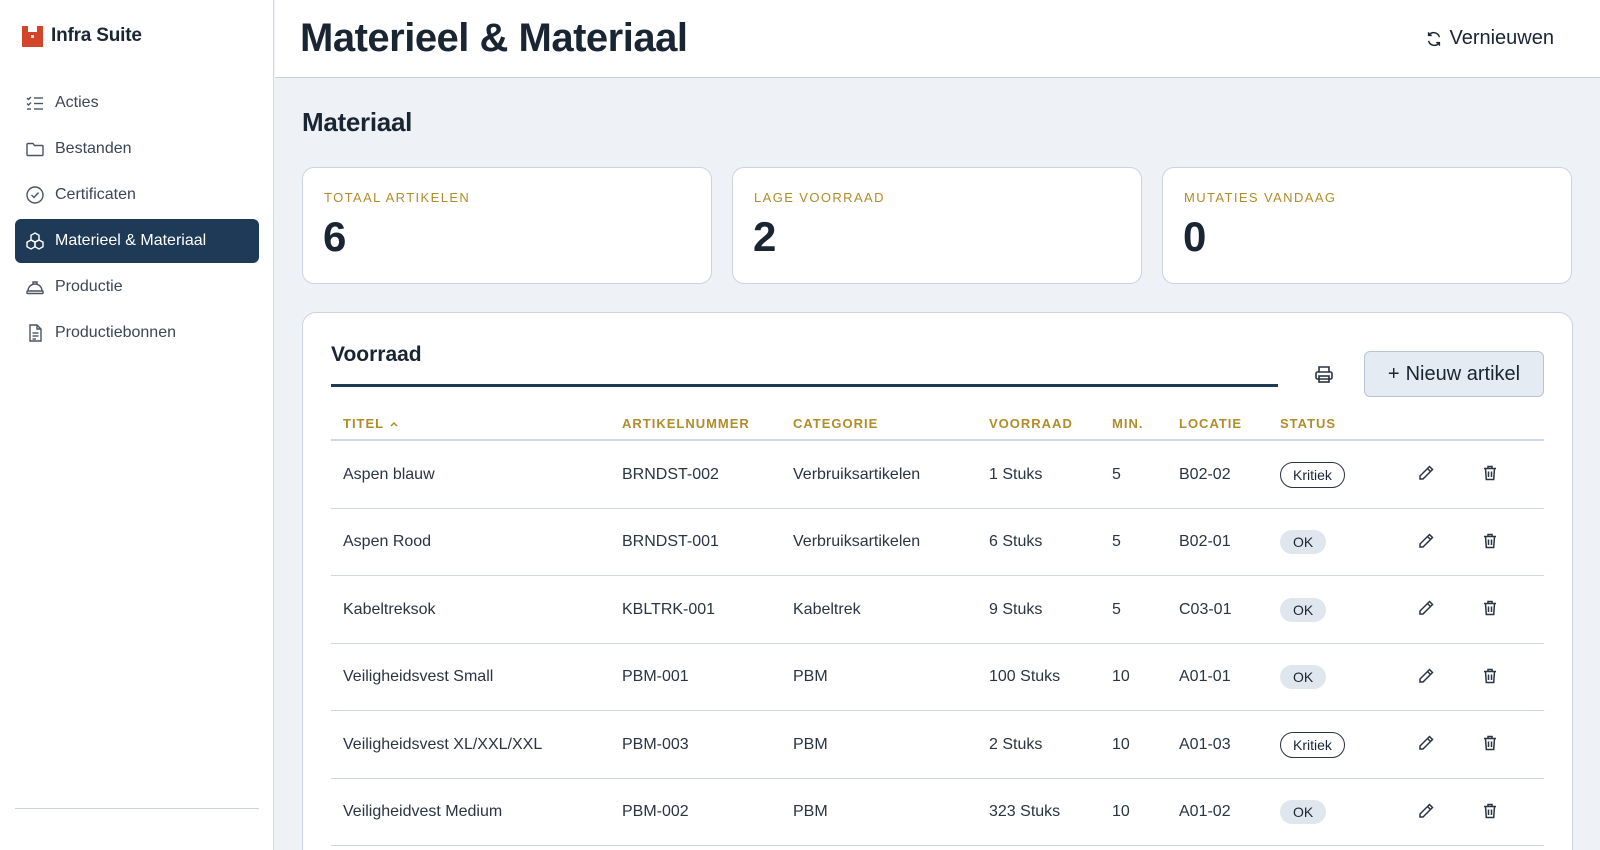  What do you see at coordinates (376, 355) in the screenshot?
I see `tab-voorraad: Voorraad` at bounding box center [376, 355].